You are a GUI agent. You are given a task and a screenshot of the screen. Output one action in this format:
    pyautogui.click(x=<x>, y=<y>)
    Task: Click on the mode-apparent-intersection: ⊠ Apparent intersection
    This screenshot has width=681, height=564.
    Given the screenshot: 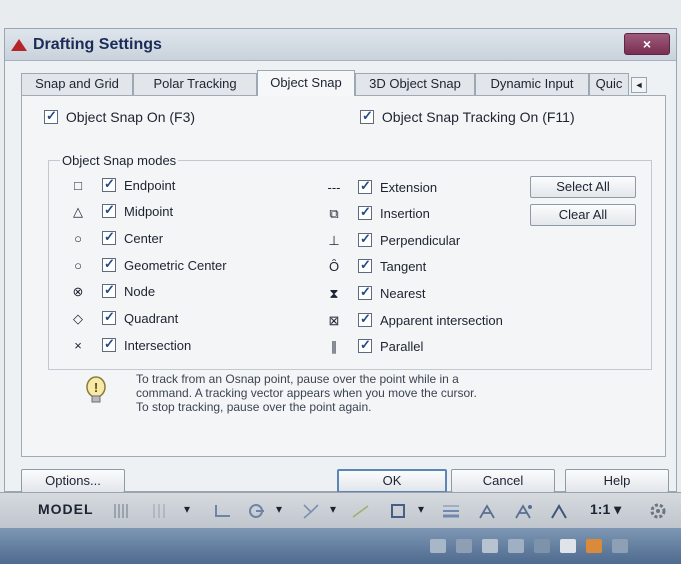 What is the action you would take?
    pyautogui.click(x=446, y=321)
    